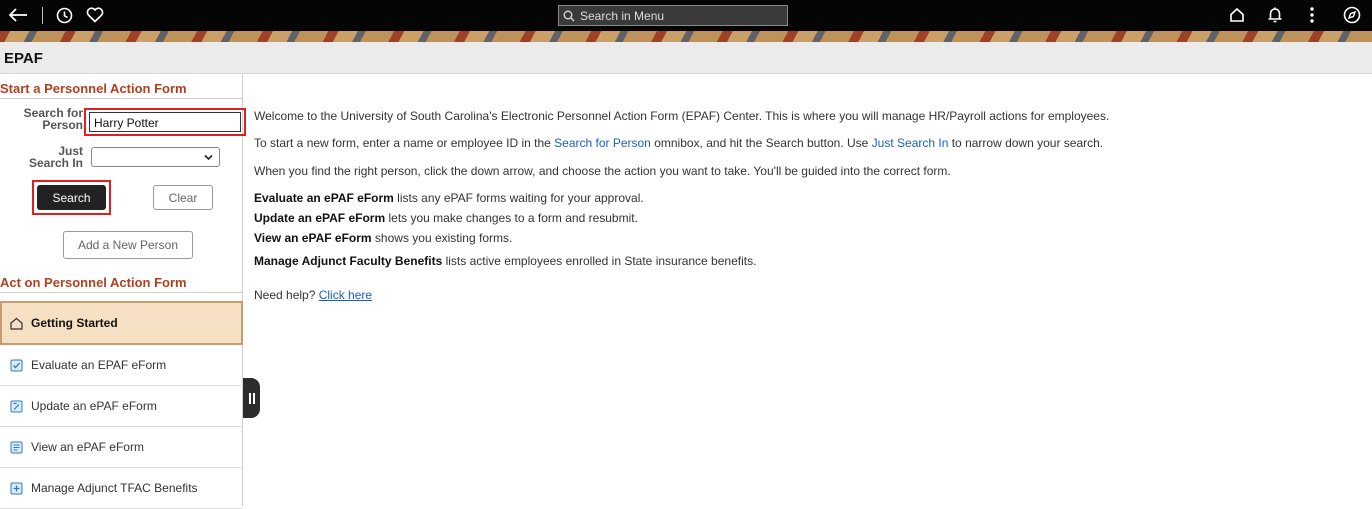 This screenshot has width=1372, height=509. What do you see at coordinates (23, 58) in the screenshot?
I see `page-title: EPAF` at bounding box center [23, 58].